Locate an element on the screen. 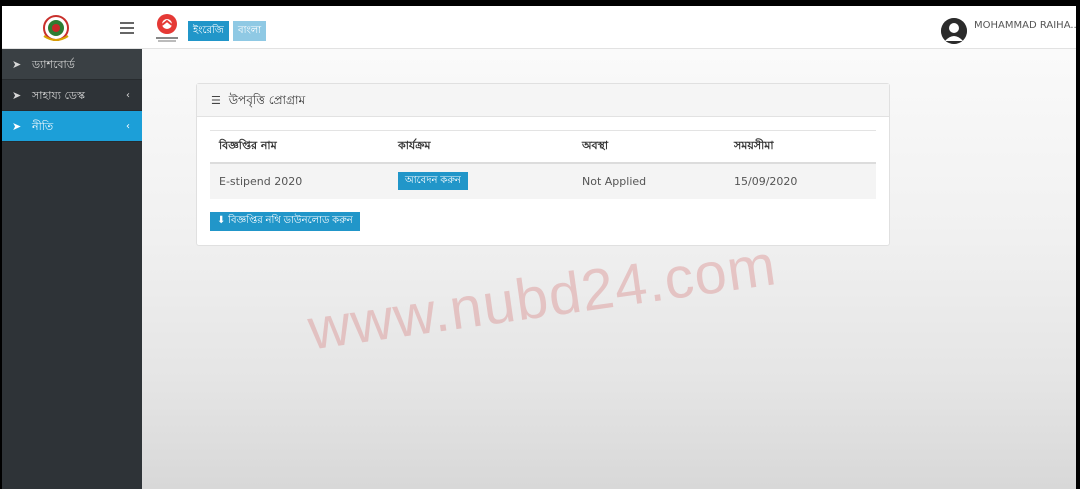  watermark-text: www.nubd24.com is located at coordinates (542, 297).